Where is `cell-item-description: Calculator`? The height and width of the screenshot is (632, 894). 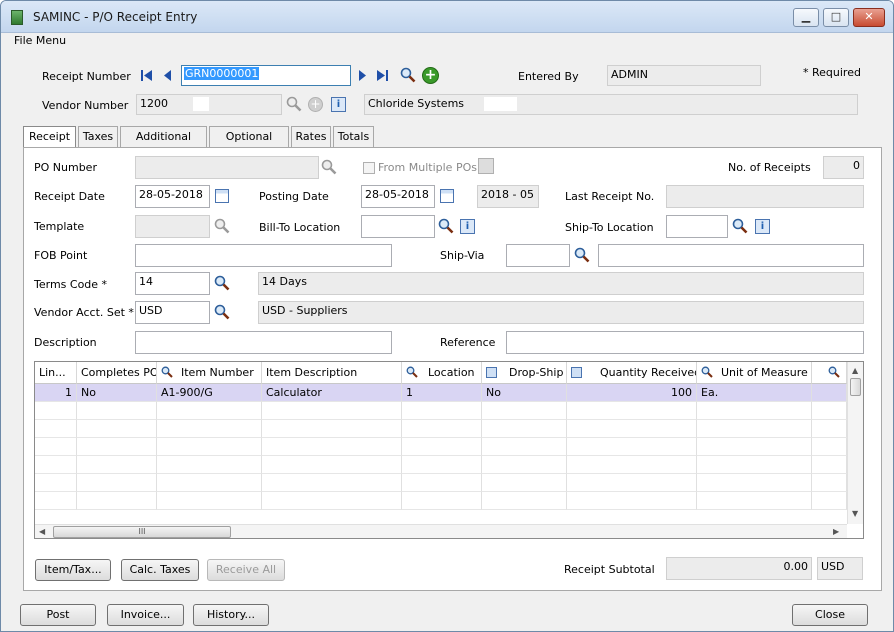 cell-item-description: Calculator is located at coordinates (332, 393).